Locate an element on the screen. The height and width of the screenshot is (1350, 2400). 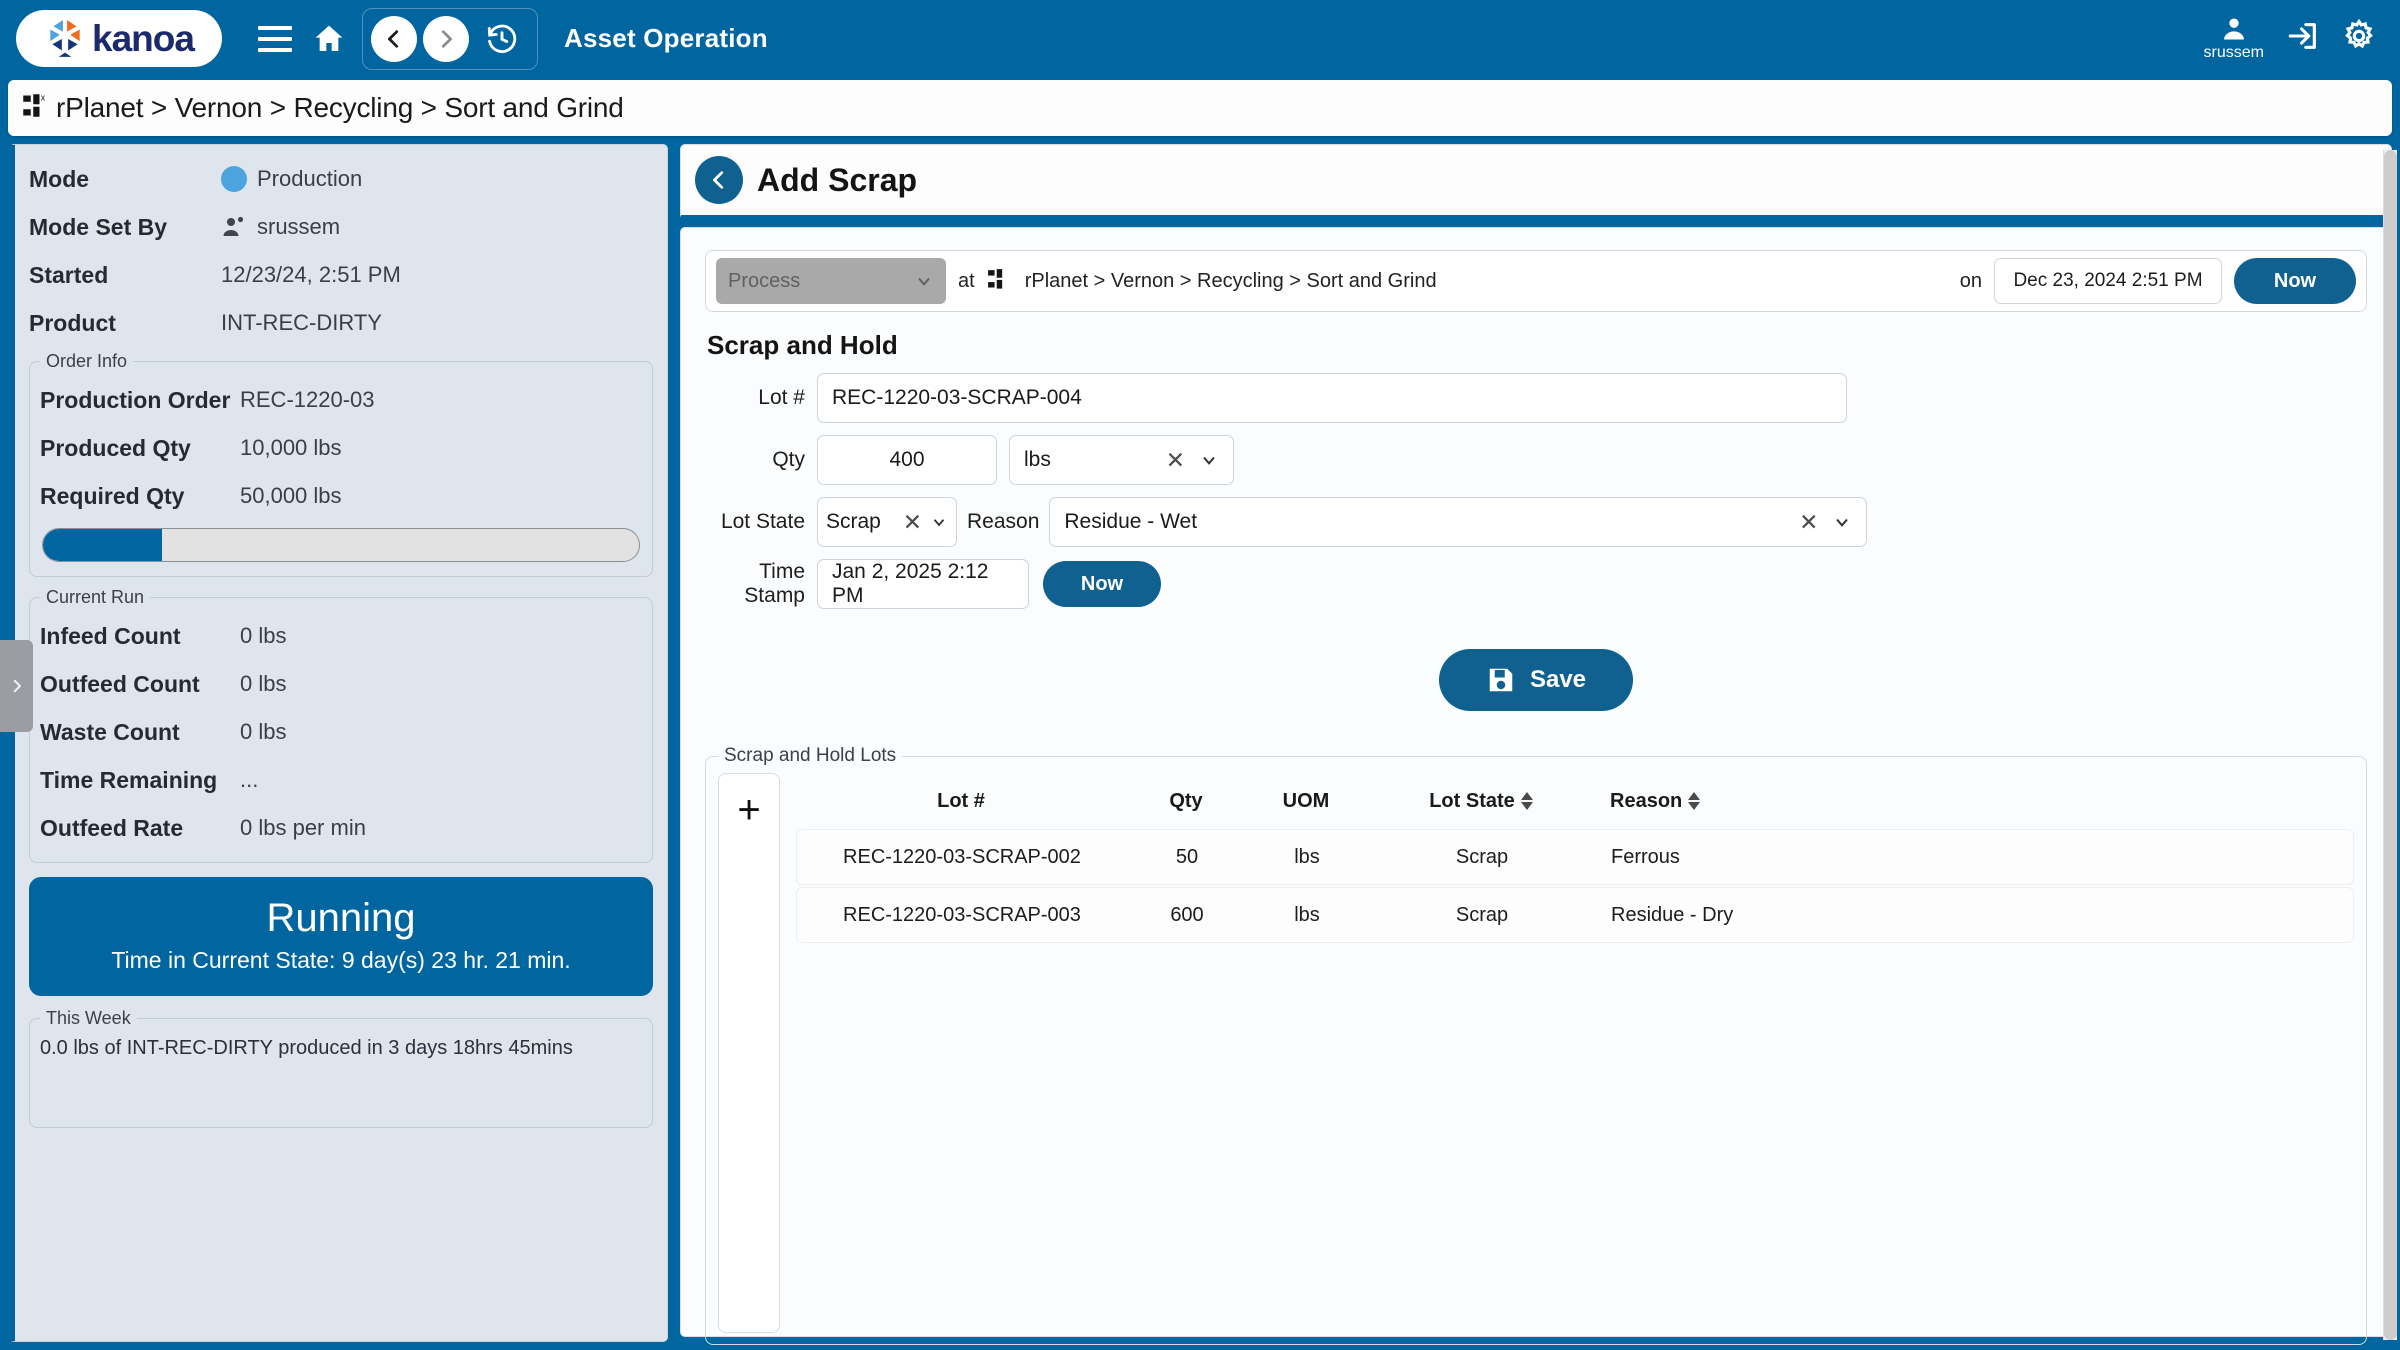
scrollbar-thumb is located at coordinates (2390, 745).